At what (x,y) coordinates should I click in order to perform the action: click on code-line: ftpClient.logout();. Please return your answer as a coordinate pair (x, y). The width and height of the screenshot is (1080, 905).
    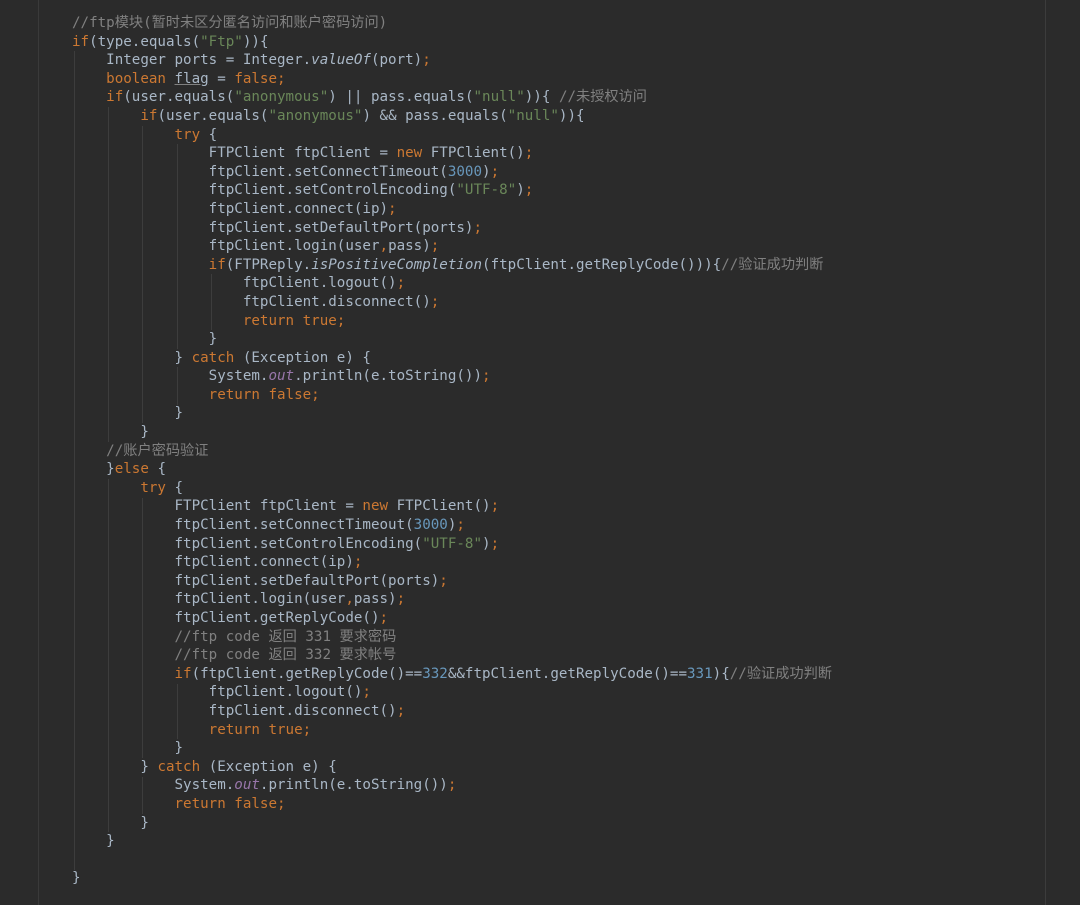
    Looking at the image, I should click on (452, 283).